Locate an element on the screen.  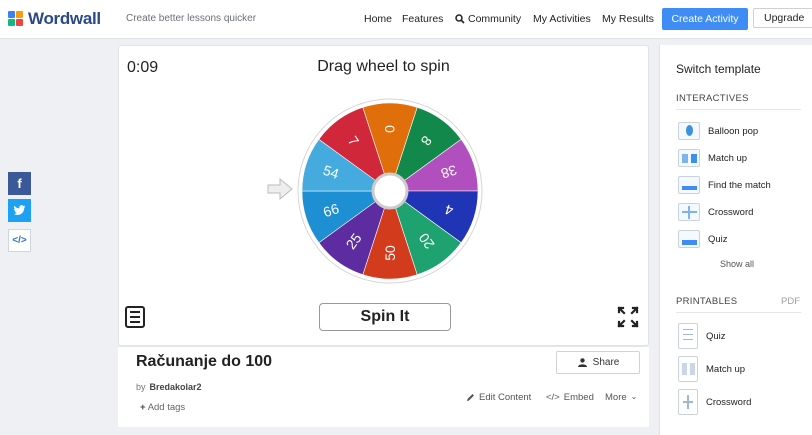
facebook-icon: f is located at coordinates (19, 183).